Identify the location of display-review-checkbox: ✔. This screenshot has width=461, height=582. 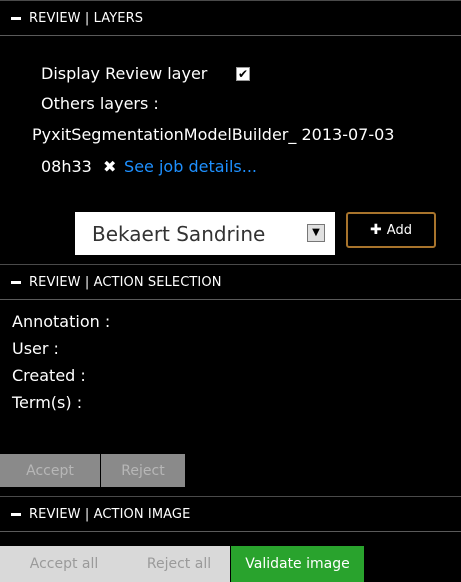
(243, 74).